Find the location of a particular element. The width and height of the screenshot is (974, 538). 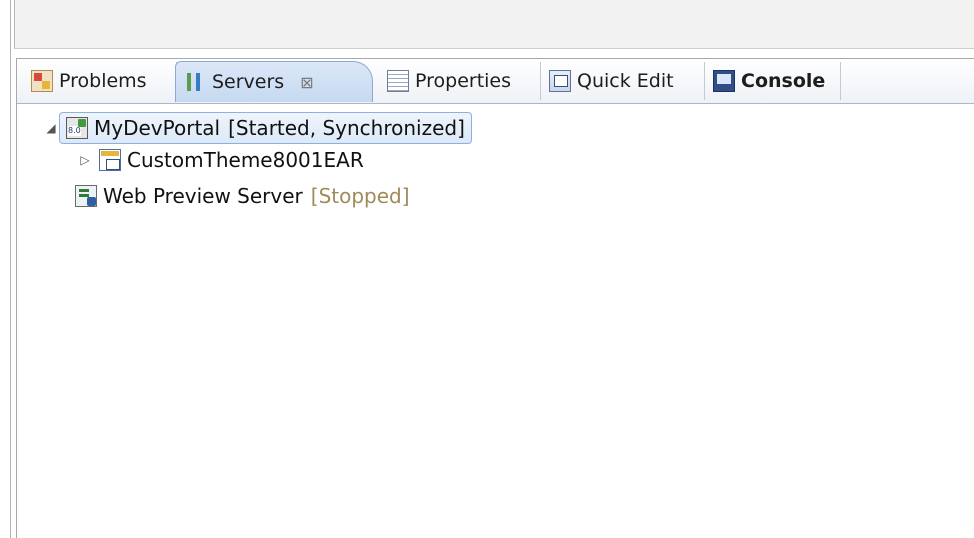

tab-servers: Servers ⊠ is located at coordinates (274, 81).